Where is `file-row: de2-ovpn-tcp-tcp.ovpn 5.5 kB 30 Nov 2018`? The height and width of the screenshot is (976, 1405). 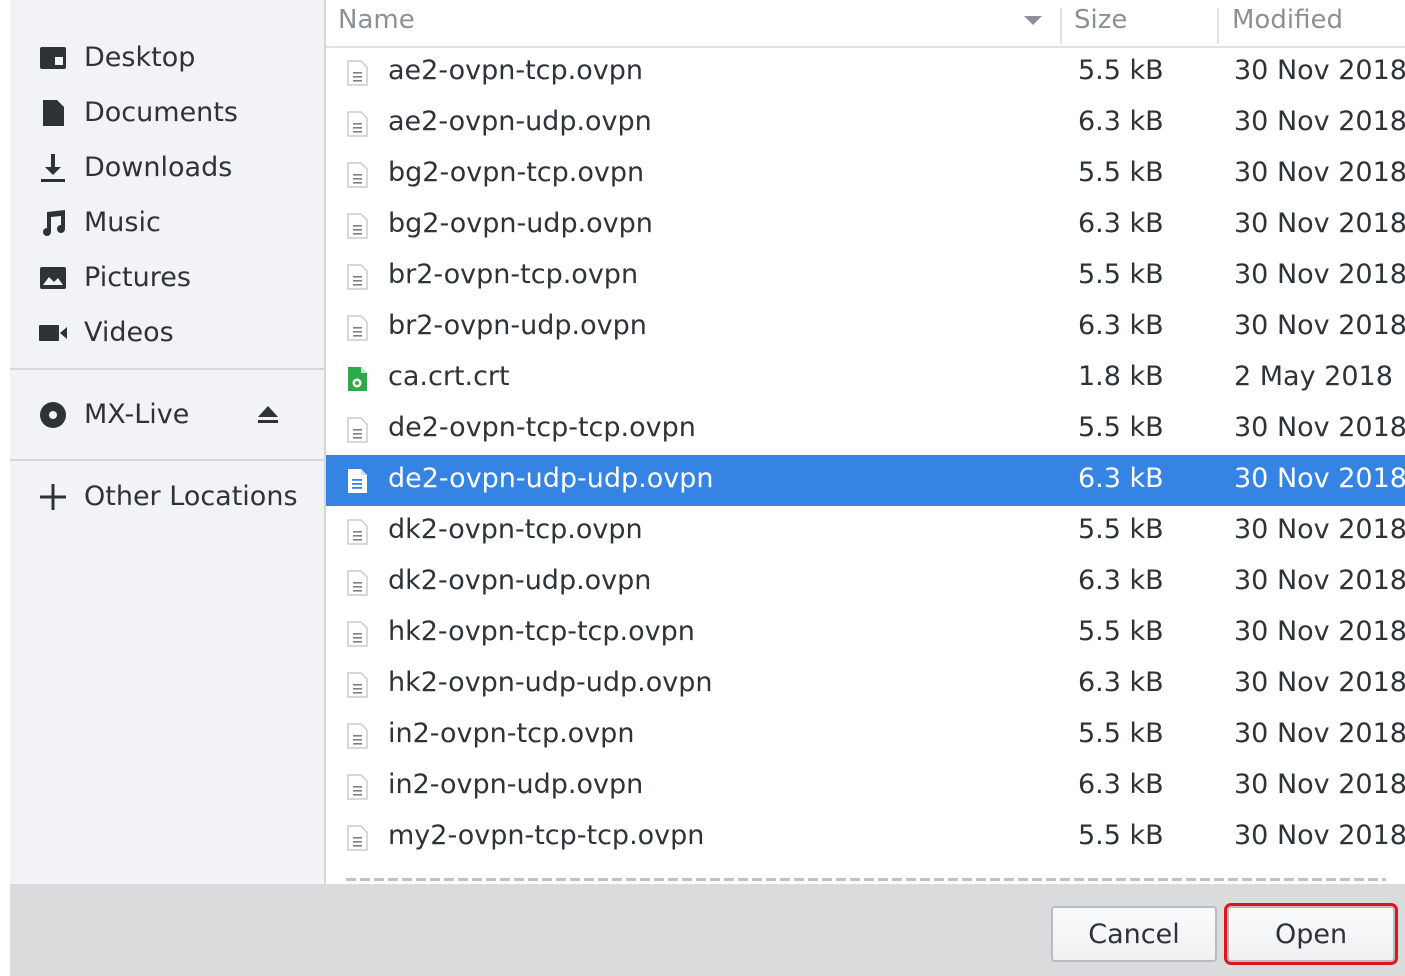
file-row: de2-ovpn-tcp-tcp.ovpn 5.5 kB 30 Nov 2018 is located at coordinates (865, 429).